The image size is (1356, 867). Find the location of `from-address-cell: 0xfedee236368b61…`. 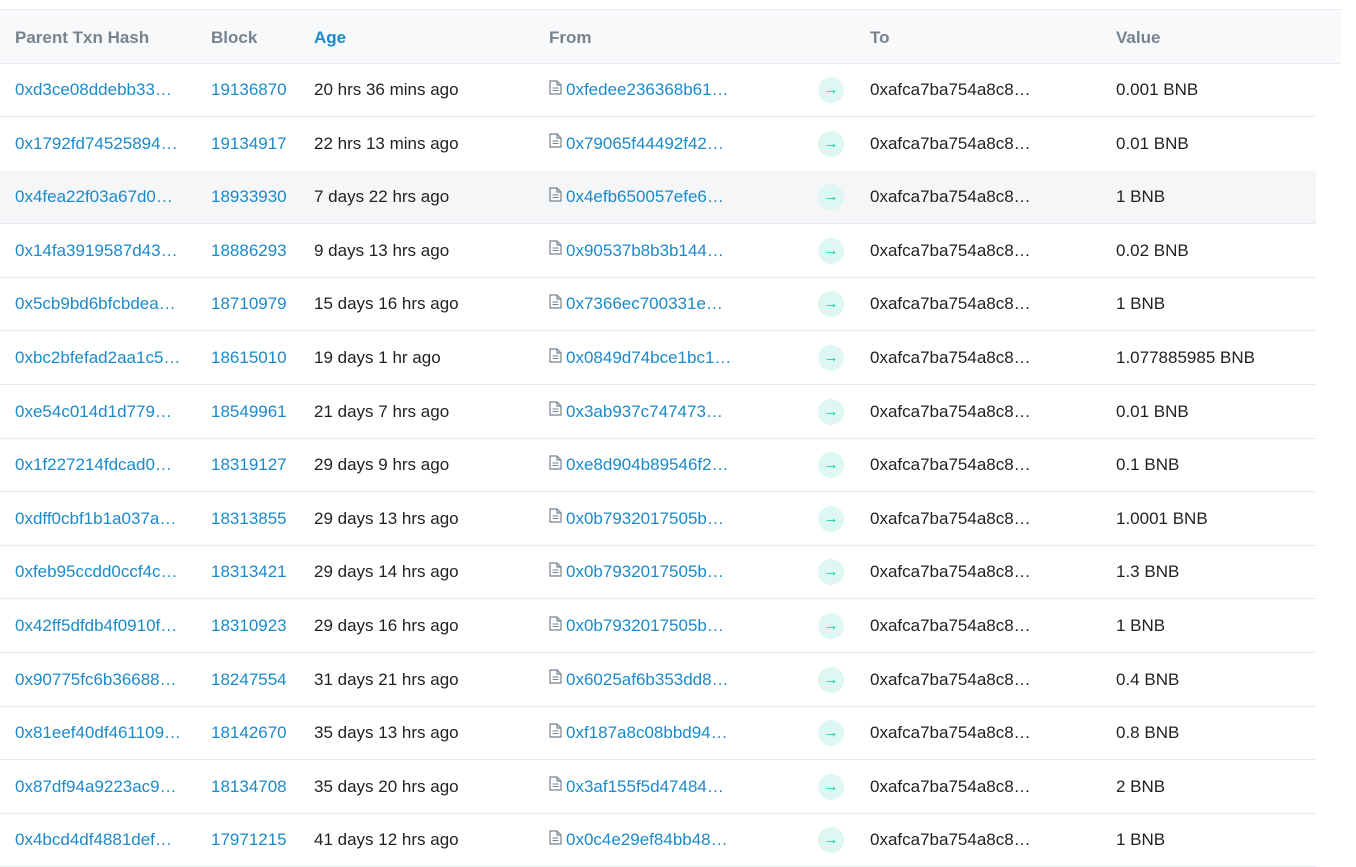

from-address-cell: 0xfedee236368b61… is located at coordinates (674, 89).